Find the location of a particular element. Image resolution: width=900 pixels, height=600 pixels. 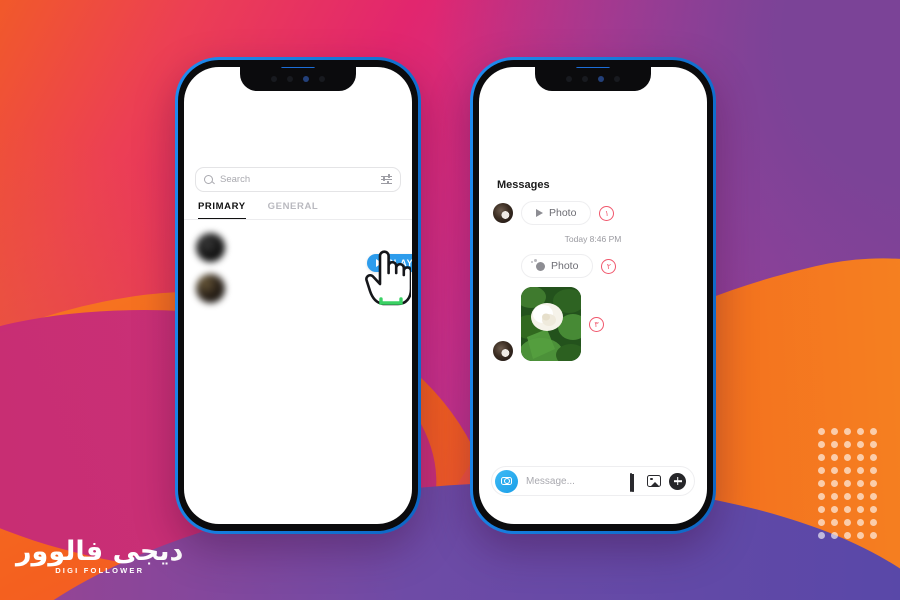

microphone-icon is located at coordinates (634, 482).